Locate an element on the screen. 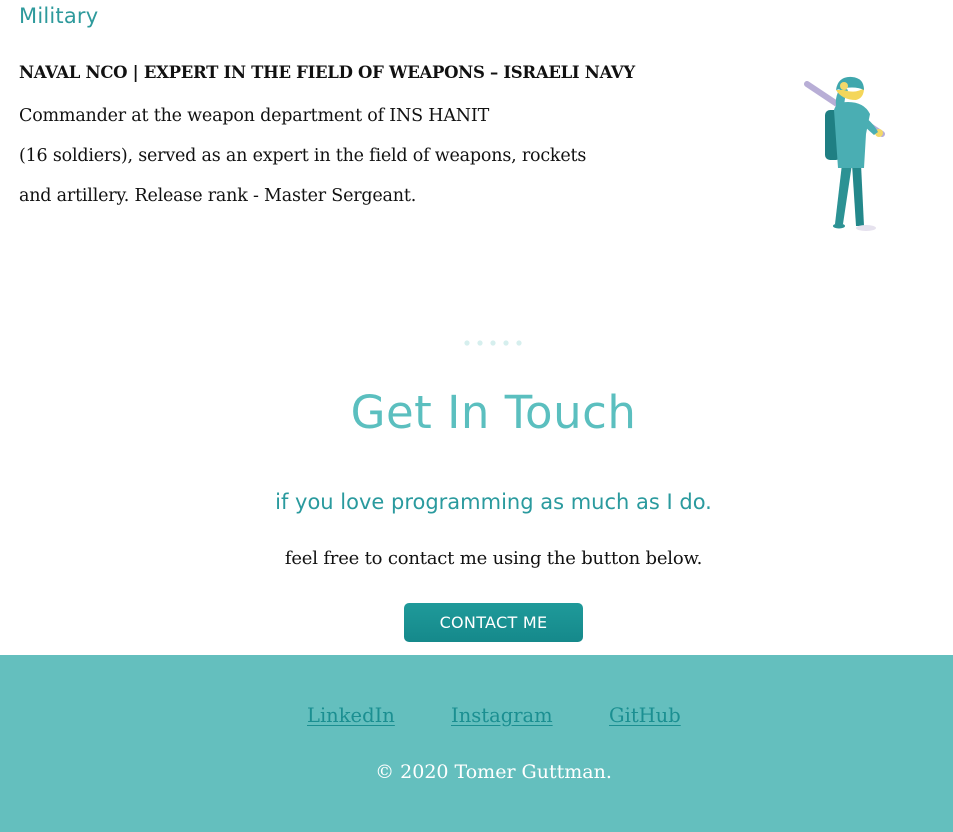  copyright: © 2020 Tomer Guttman. is located at coordinates (476, 772).